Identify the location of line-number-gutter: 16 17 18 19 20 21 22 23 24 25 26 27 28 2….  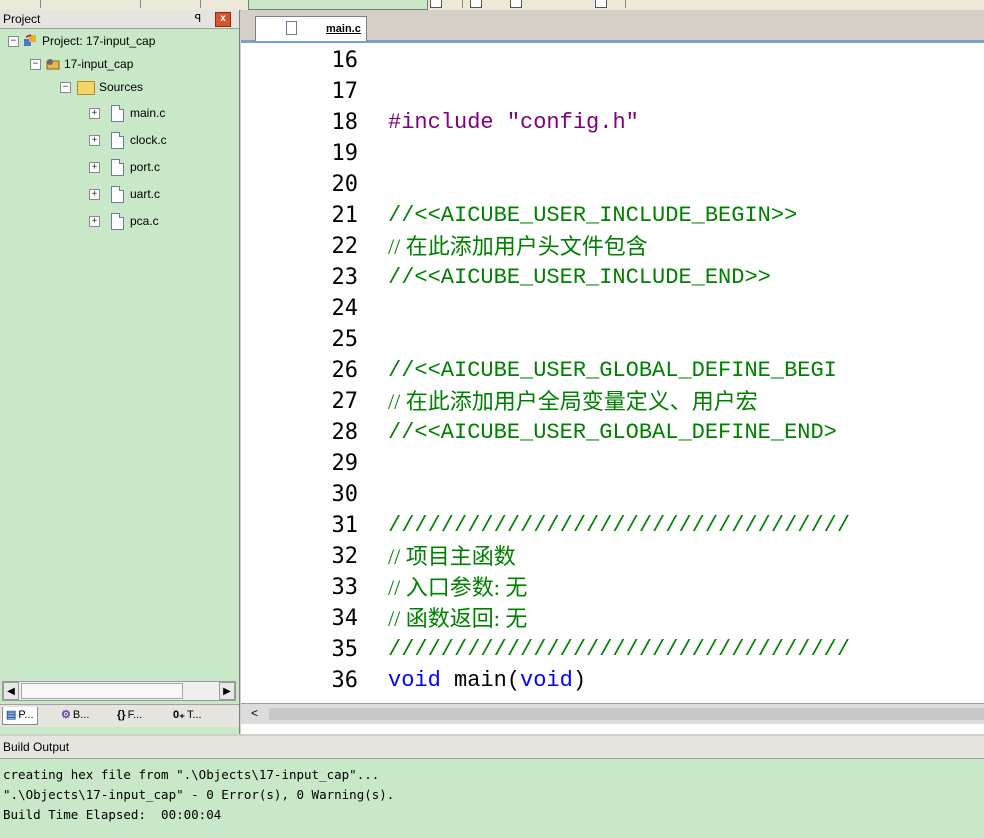
(303, 370).